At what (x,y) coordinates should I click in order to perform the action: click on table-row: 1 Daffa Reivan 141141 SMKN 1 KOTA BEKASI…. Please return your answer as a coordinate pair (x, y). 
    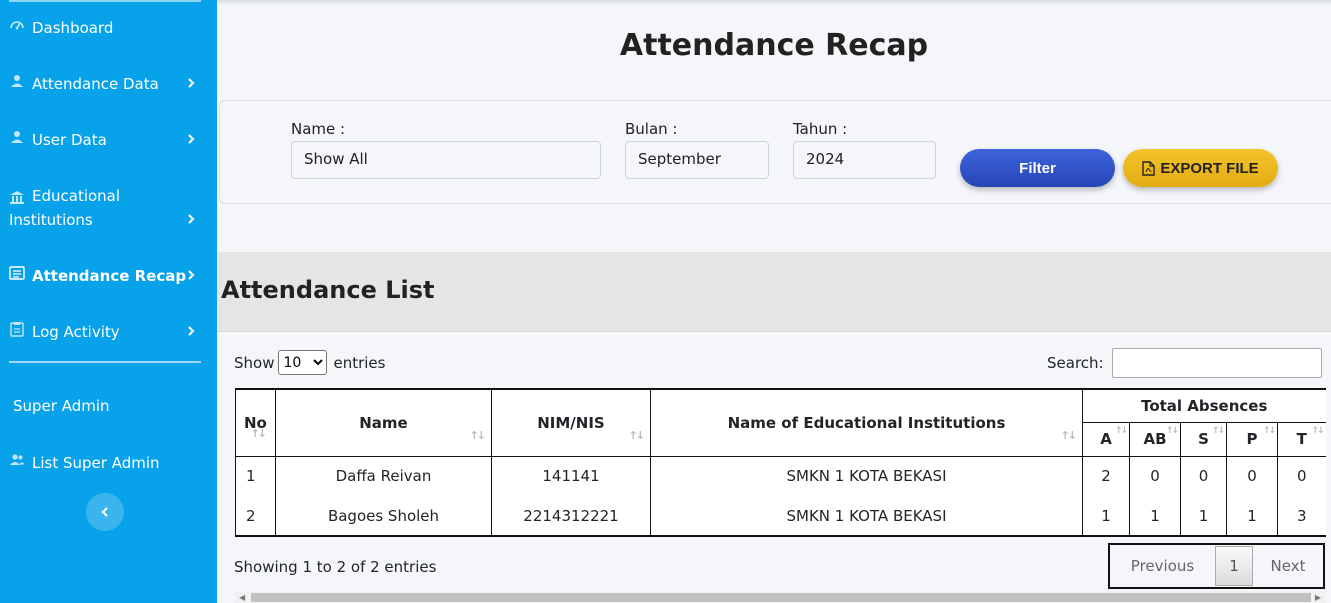
    Looking at the image, I should click on (780, 476).